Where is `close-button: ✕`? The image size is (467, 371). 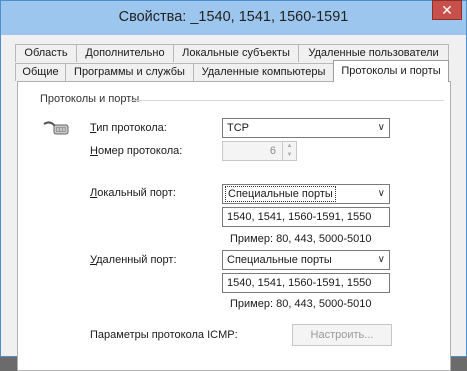
close-button: ✕ is located at coordinates (447, 10).